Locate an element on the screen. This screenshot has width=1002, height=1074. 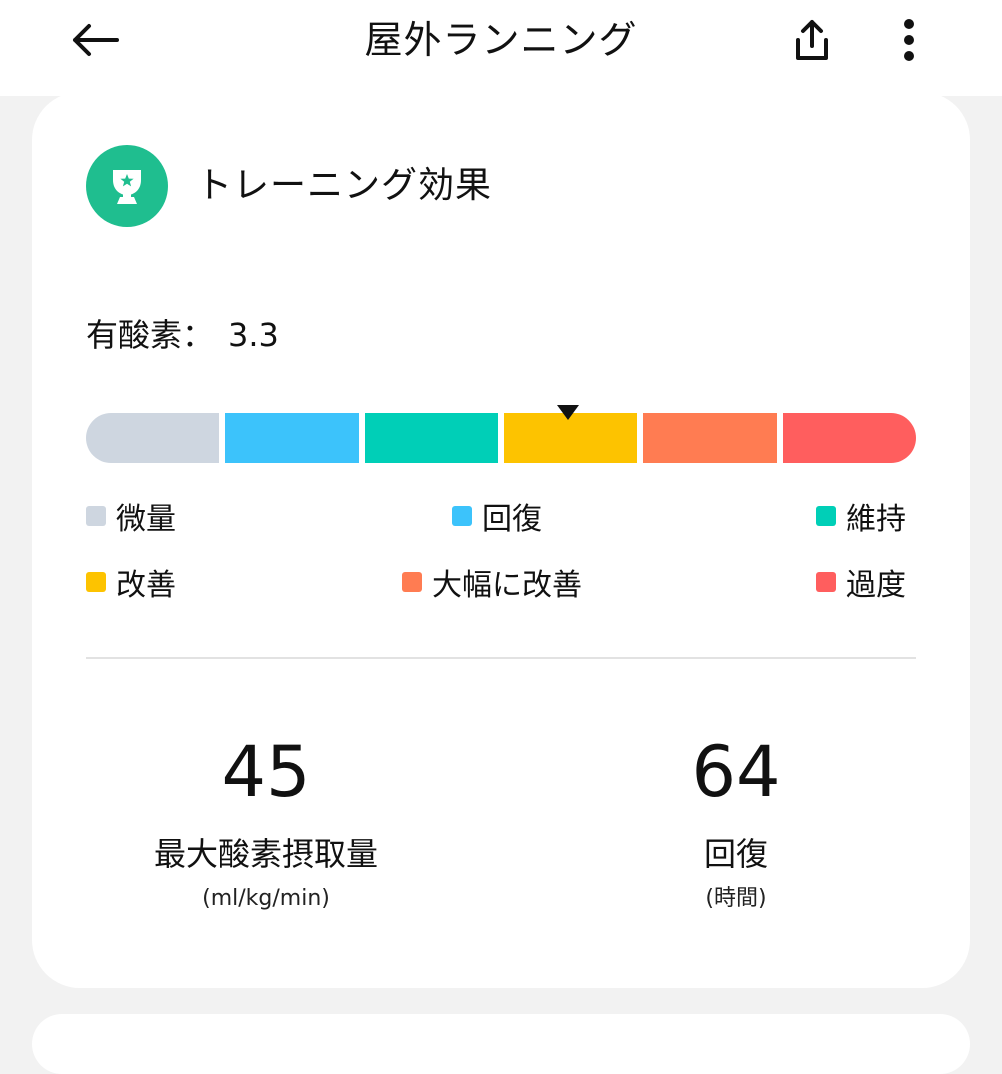
training-effect-title: トレーニング効果 is located at coordinates (344, 185).